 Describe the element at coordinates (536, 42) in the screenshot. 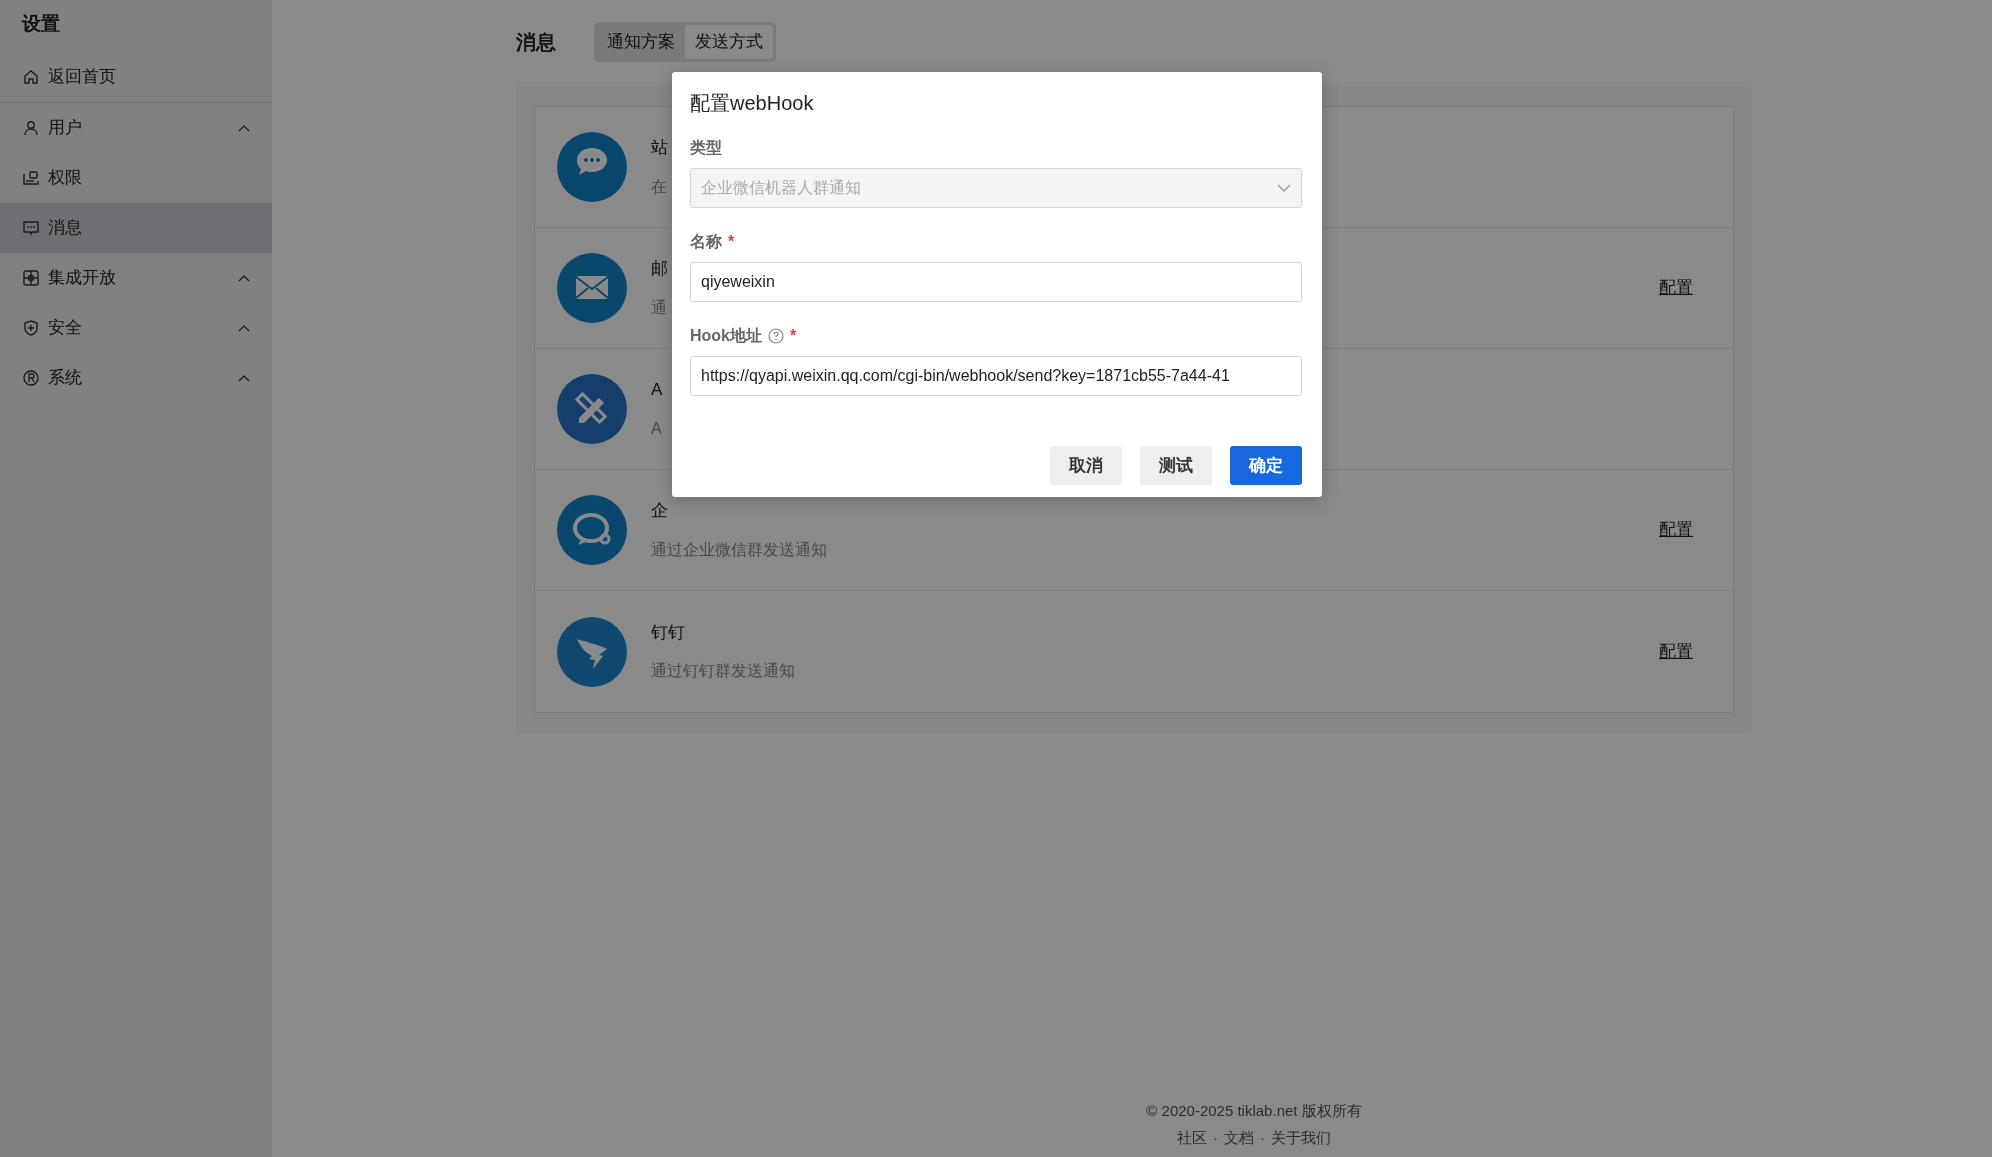

I see `page-title: 消息` at that location.